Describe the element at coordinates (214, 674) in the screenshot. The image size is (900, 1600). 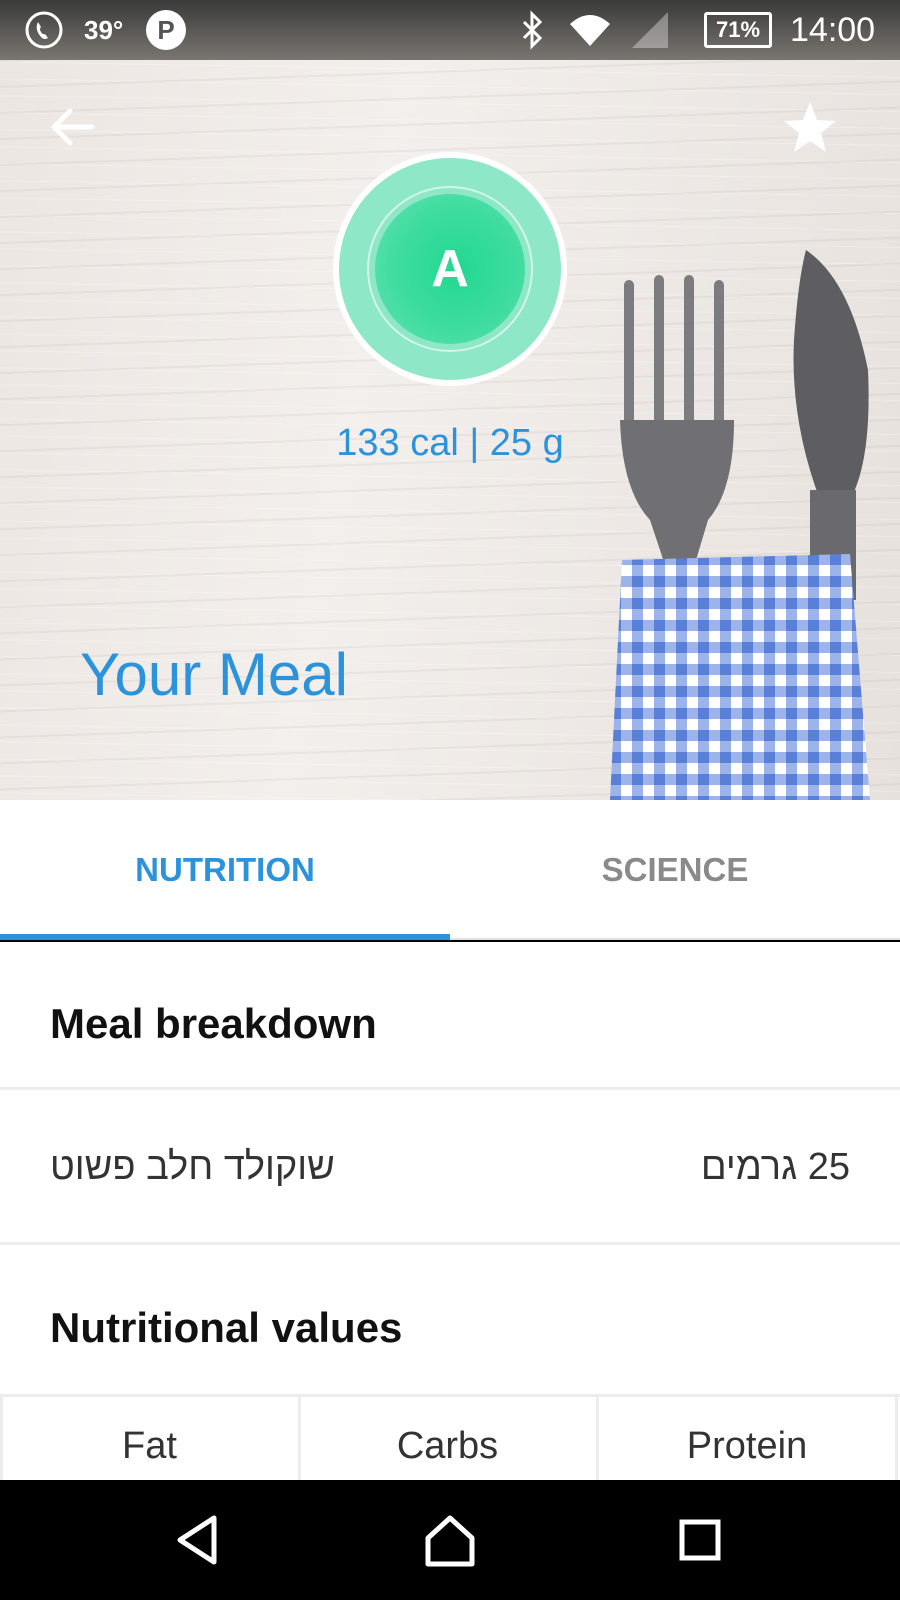
I see `page-title: Your Meal` at that location.